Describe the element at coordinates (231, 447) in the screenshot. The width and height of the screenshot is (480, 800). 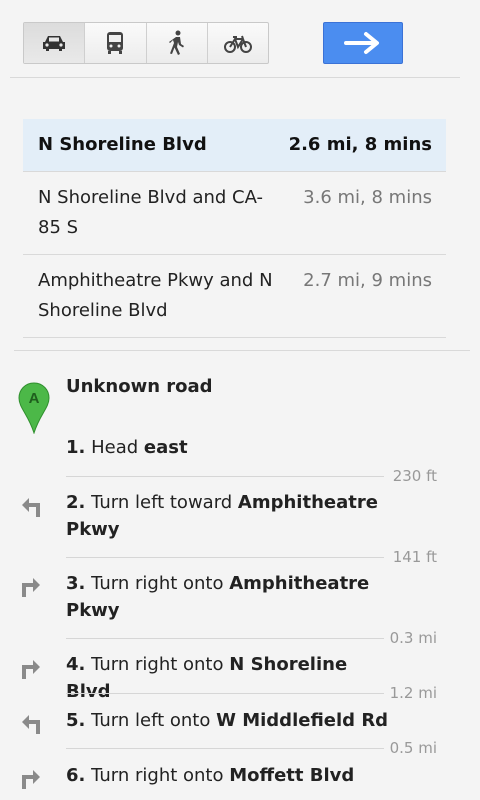
I see `direction-step-1: 1. Head east` at that location.